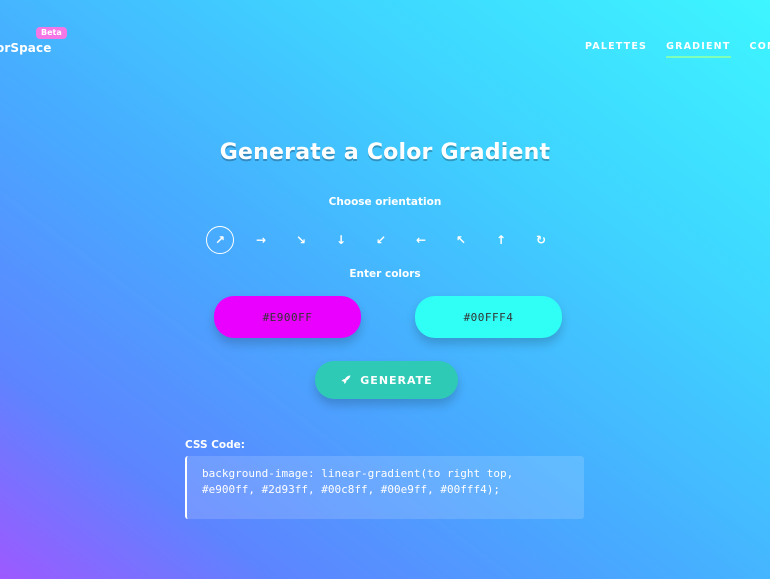 The image size is (770, 579). I want to click on nav-gradient: GRADIENT, so click(698, 49).